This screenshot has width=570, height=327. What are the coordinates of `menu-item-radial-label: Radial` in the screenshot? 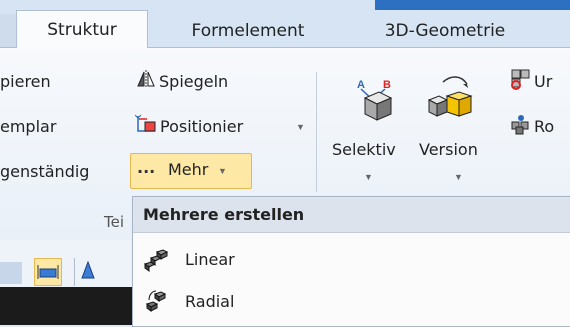 It's located at (210, 301).